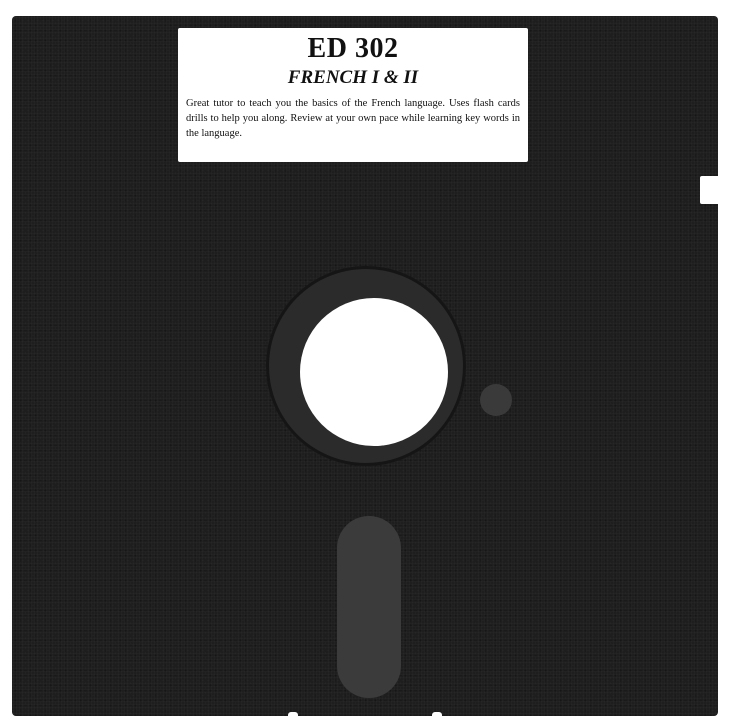 The width and height of the screenshot is (731, 723). What do you see at coordinates (353, 77) in the screenshot?
I see `label-title: FRENCH I & II` at bounding box center [353, 77].